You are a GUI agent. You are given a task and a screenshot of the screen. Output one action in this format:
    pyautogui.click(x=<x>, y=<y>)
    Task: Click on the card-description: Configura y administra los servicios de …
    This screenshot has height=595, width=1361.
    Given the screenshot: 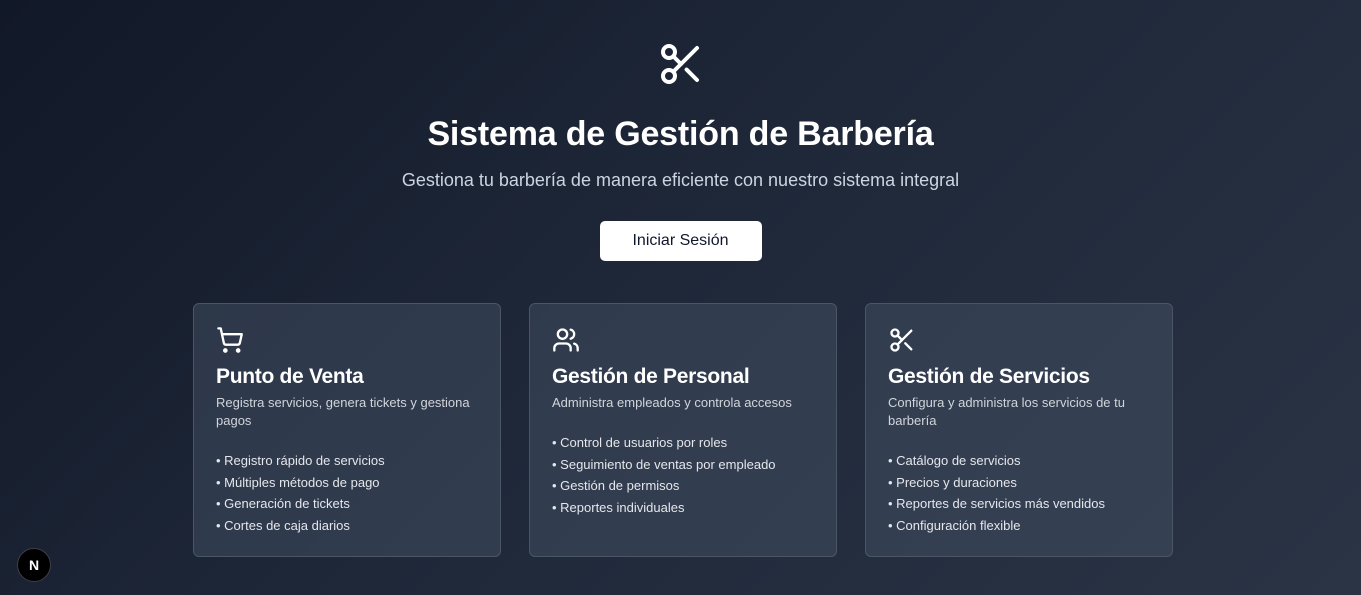 What is the action you would take?
    pyautogui.click(x=1006, y=411)
    